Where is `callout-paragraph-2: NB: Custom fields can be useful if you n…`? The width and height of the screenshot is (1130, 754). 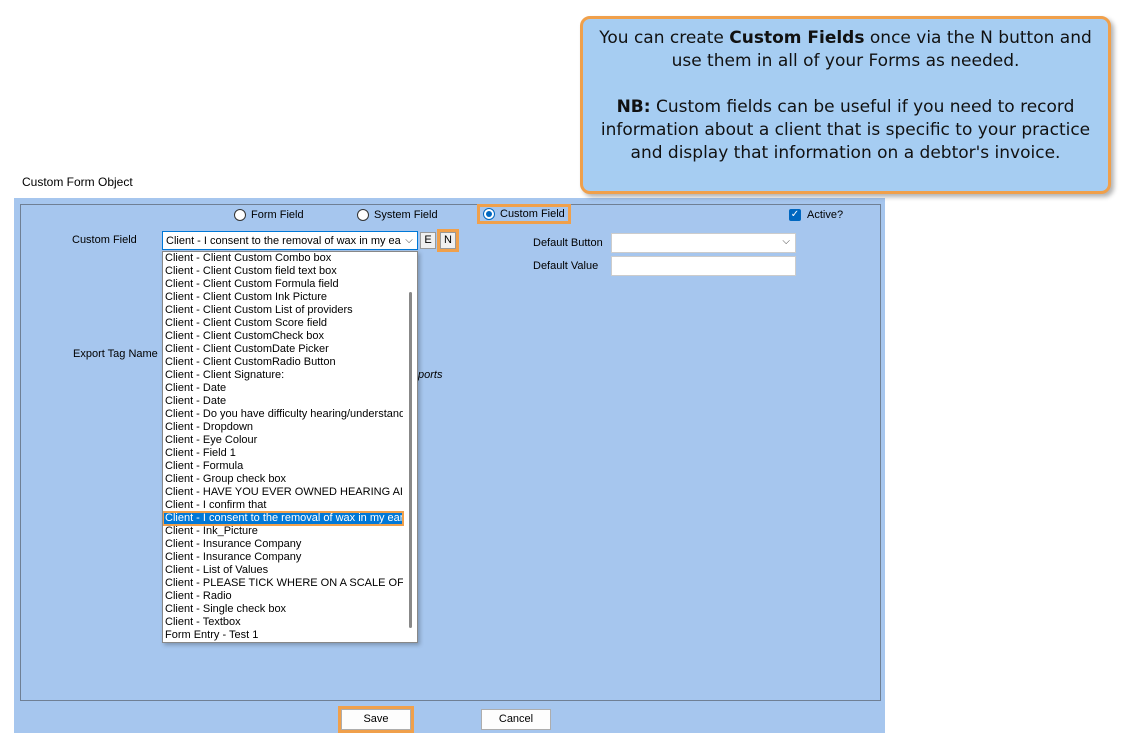
callout-paragraph-2: NB: Custom fields can be useful if you n… is located at coordinates (845, 130).